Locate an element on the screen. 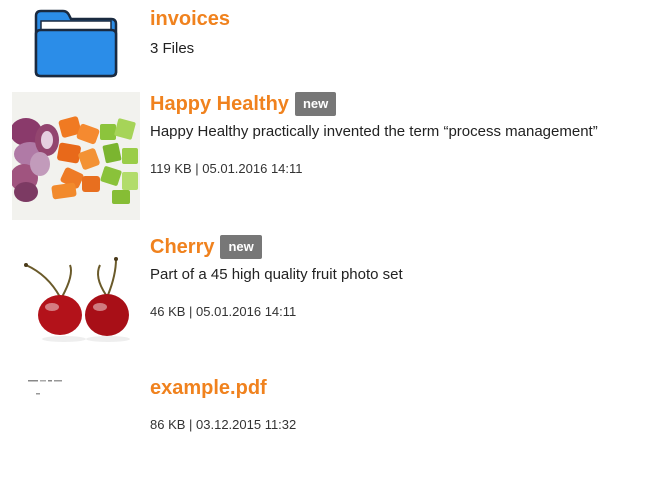 The height and width of the screenshot is (491, 653). vegetables-thumbnail is located at coordinates (76, 156).